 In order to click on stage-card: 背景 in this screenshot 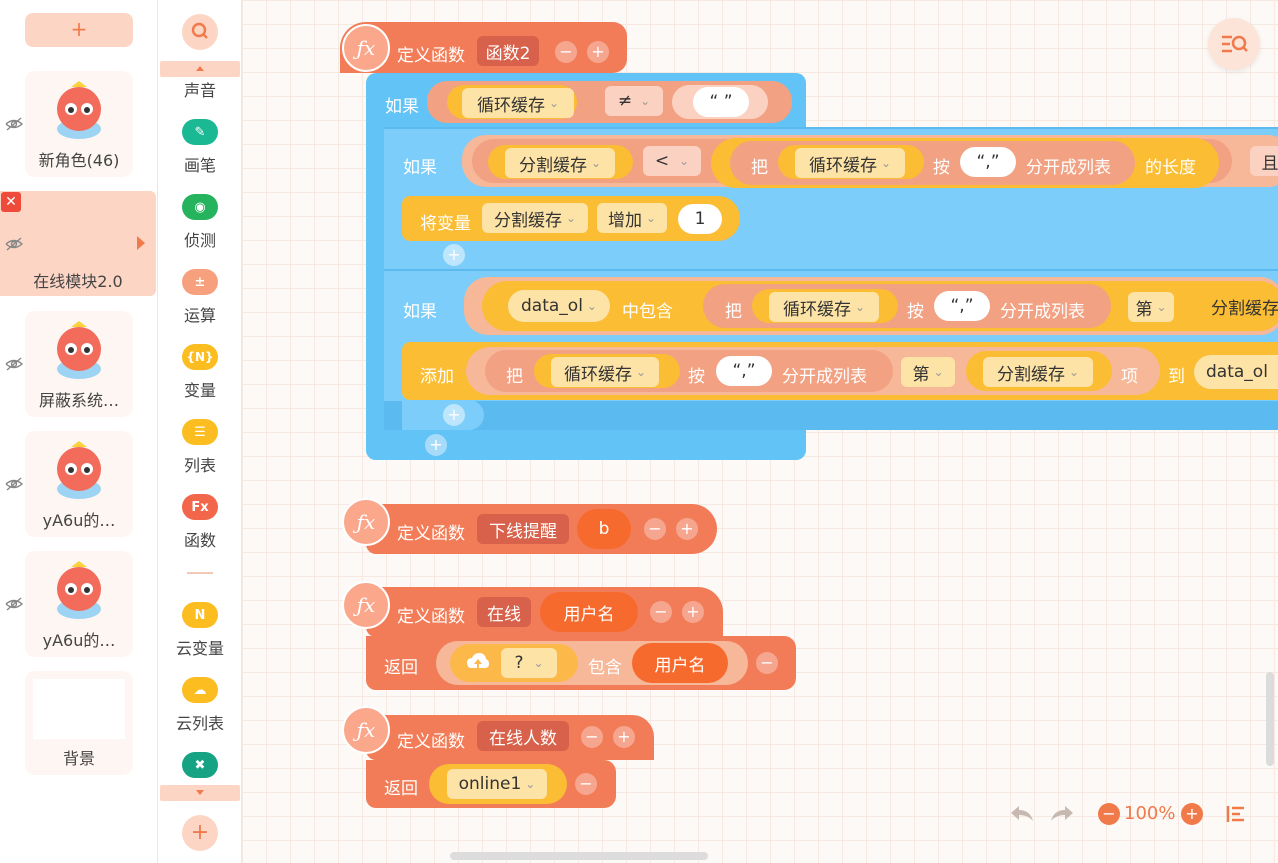, I will do `click(79, 723)`.